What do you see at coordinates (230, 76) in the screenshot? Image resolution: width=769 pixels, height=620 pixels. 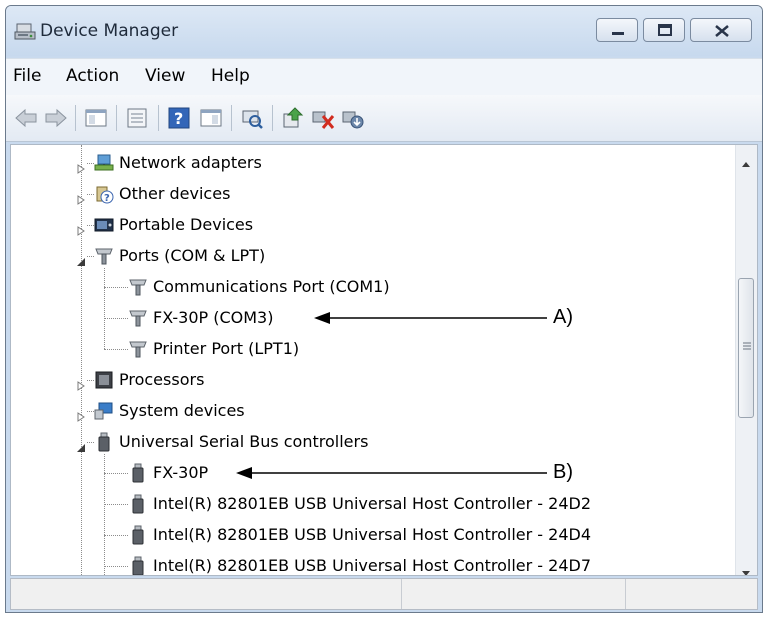 I see `menu-help: Help` at bounding box center [230, 76].